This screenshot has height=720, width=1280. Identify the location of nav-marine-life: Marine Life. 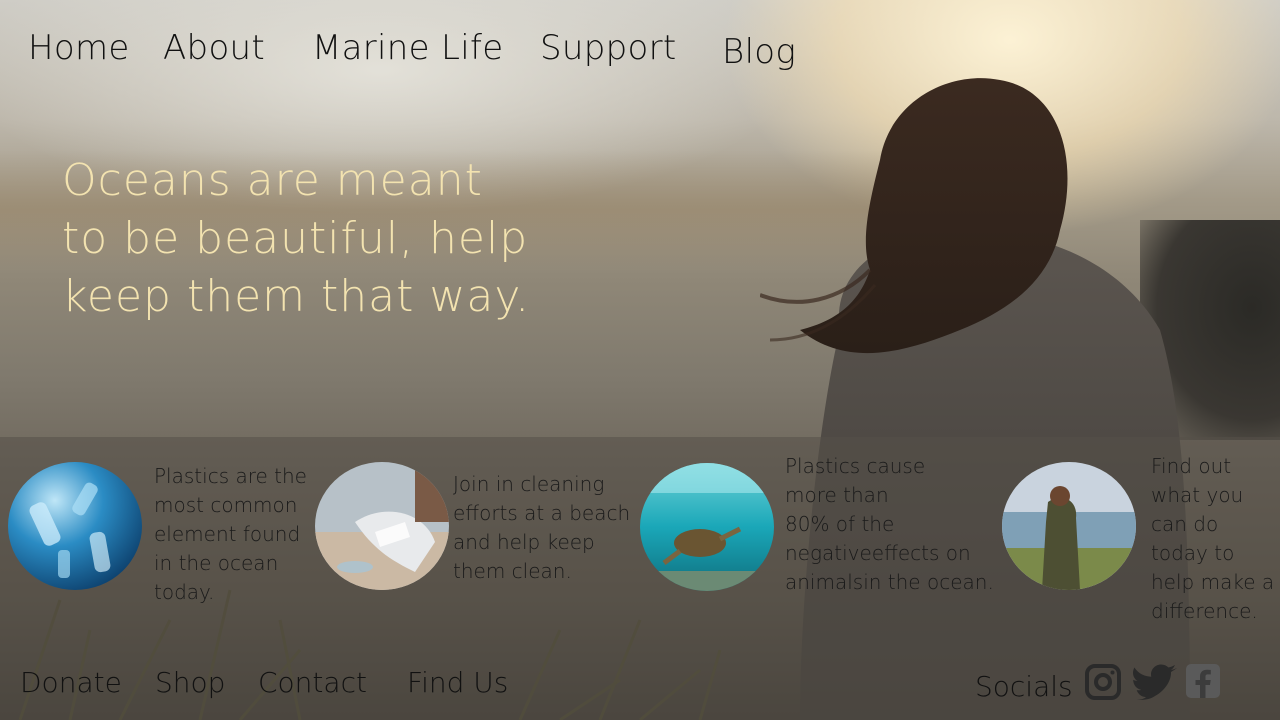
(407, 48).